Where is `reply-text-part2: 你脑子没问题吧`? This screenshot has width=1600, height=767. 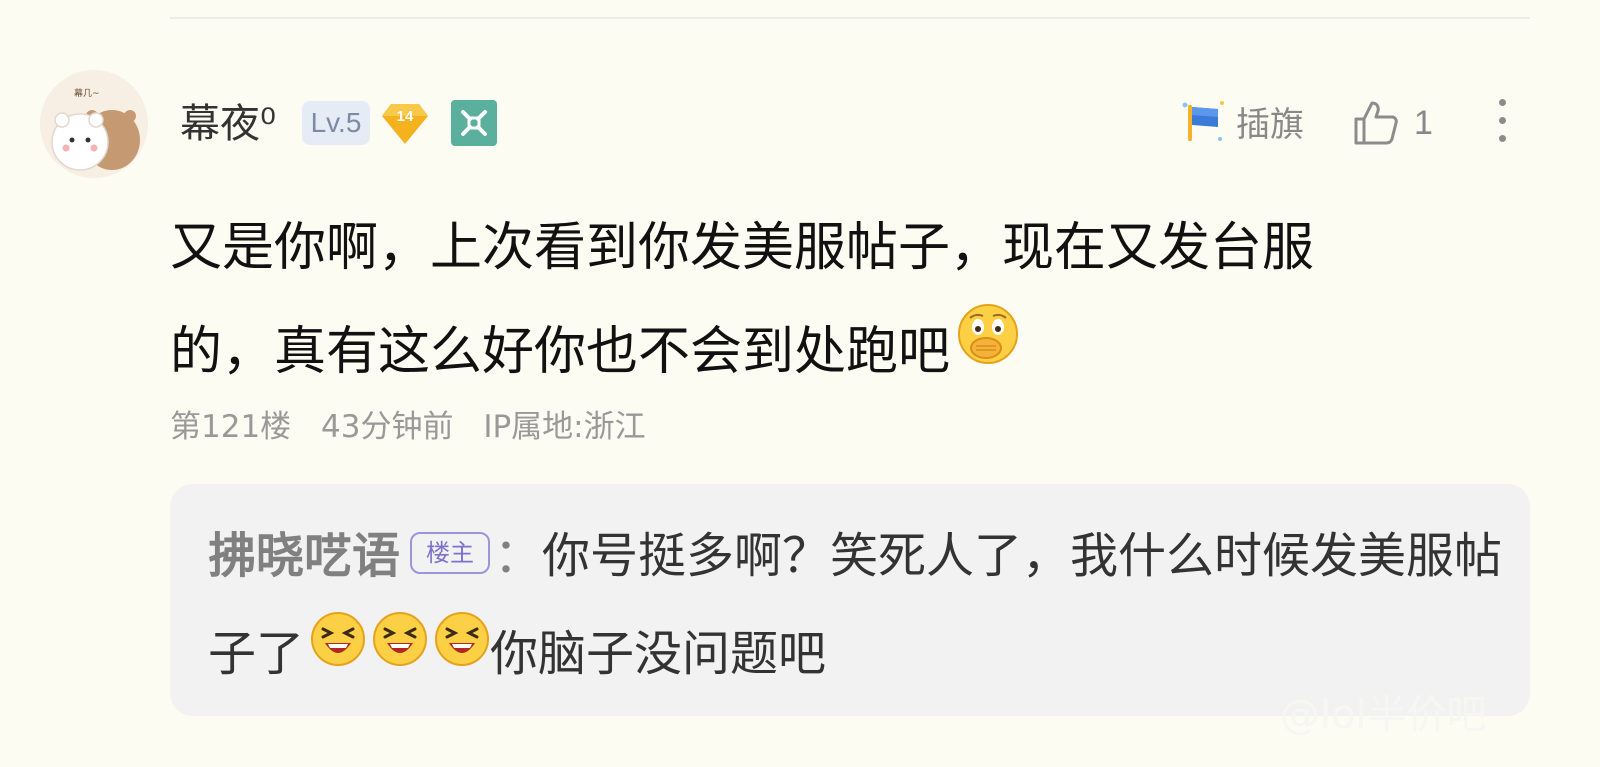 reply-text-part2: 你脑子没问题吧 is located at coordinates (658, 654).